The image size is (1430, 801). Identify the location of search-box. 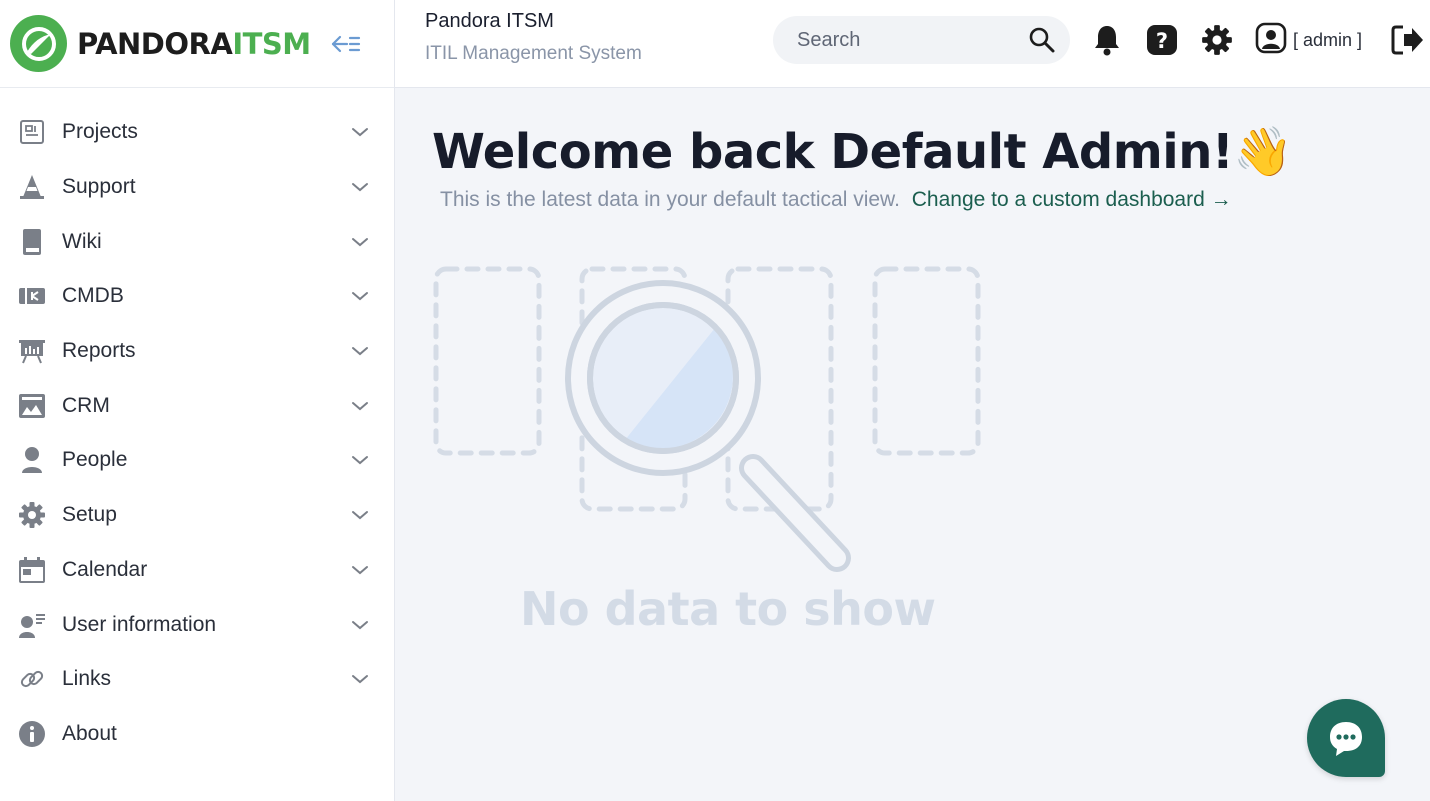
(921, 40).